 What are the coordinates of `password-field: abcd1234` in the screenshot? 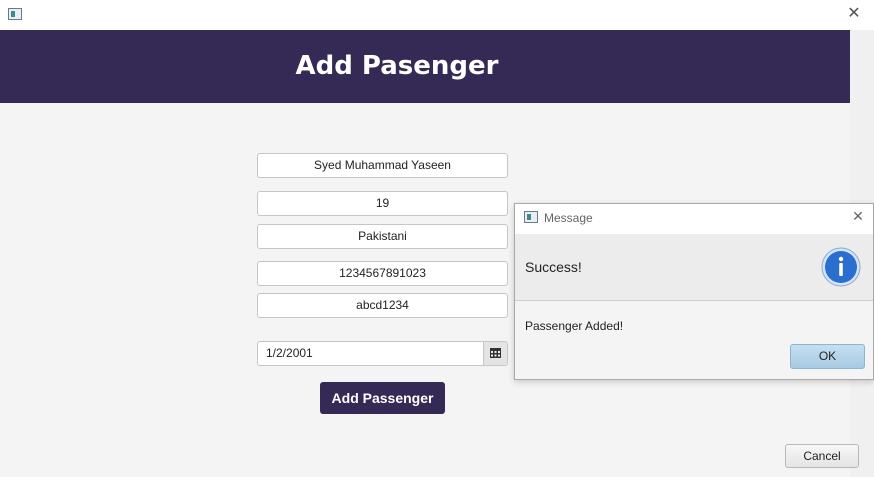 It's located at (382, 305).